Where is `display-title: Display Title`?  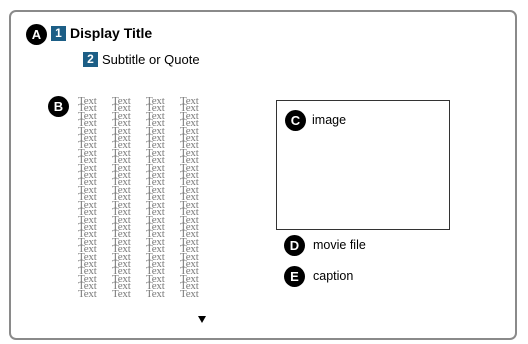 display-title: Display Title is located at coordinates (111, 33).